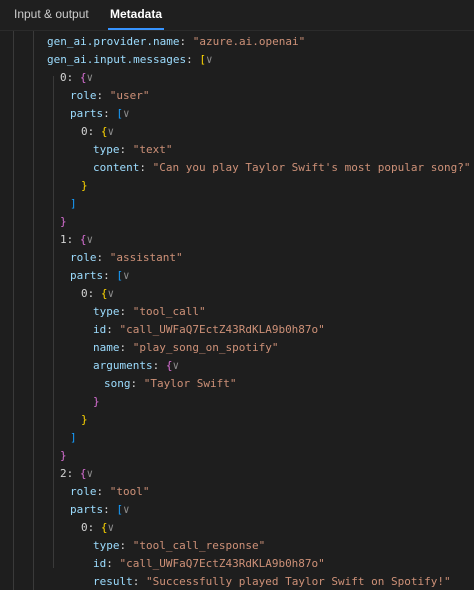 Image resolution: width=474 pixels, height=590 pixels. What do you see at coordinates (126, 257) in the screenshot?
I see `code-line: role: "assistant"` at bounding box center [126, 257].